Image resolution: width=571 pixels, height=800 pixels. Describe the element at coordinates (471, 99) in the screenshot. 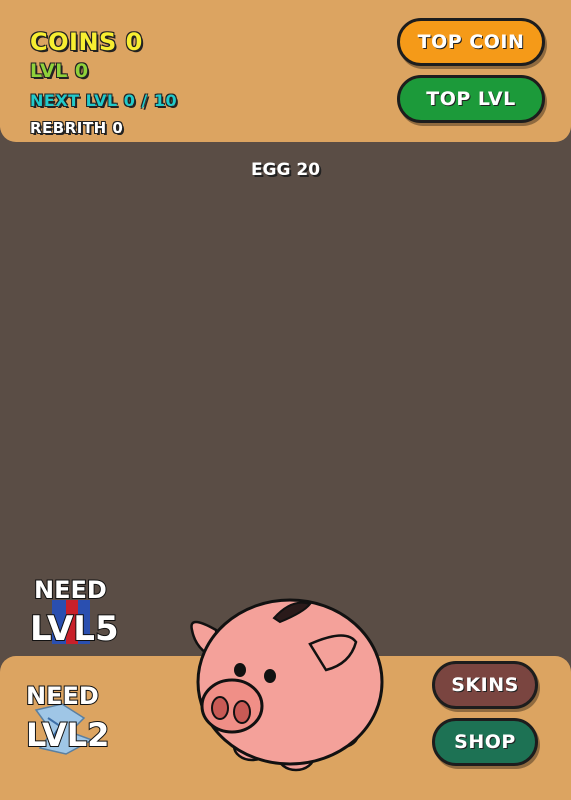

I see `top-lvl-button: TOP LVL` at that location.